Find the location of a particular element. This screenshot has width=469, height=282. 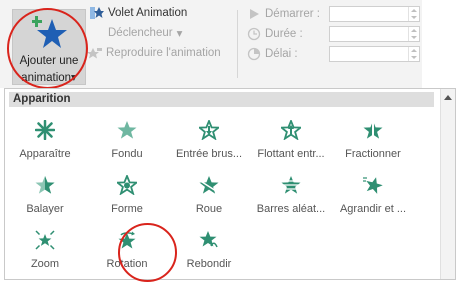

chevron-down-icon is located at coordinates (413, 14).